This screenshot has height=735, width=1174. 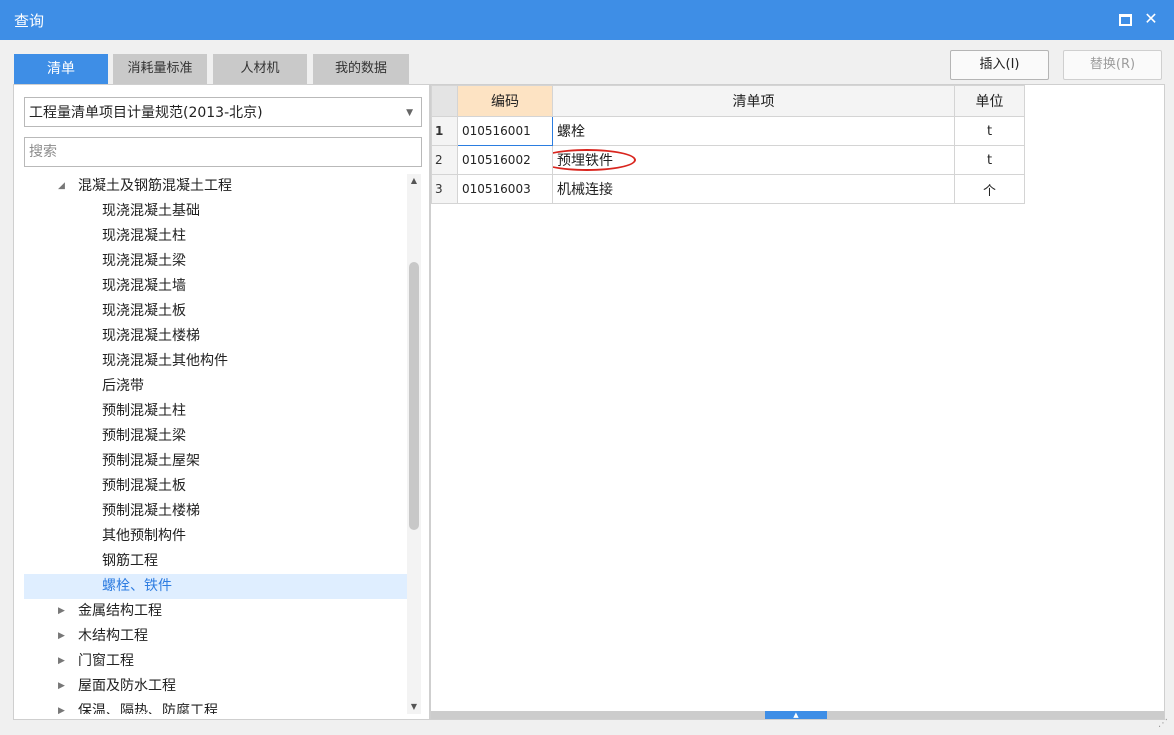 I want to click on tree-item: ▶ 屋面及防水工程, so click(x=215, y=686).